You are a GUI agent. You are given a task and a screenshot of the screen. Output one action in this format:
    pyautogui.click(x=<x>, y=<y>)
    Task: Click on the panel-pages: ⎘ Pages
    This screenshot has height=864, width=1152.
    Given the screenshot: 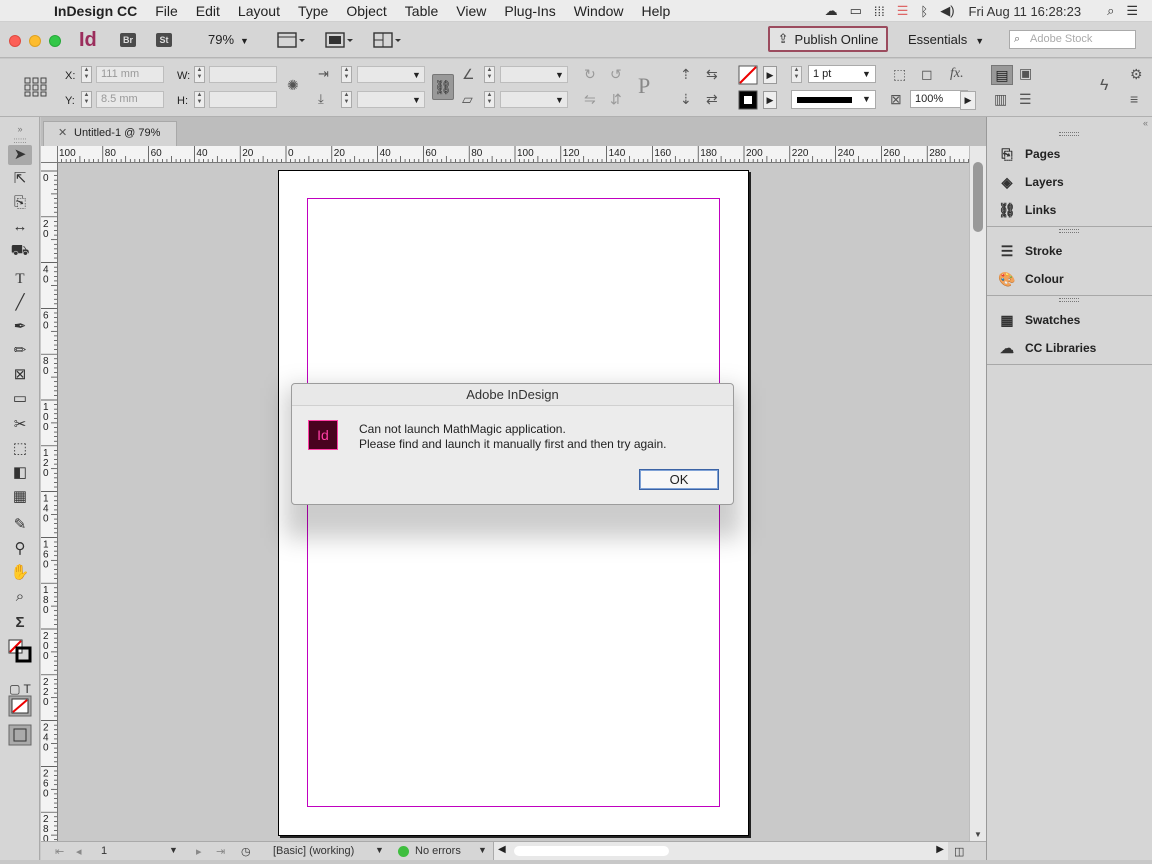 What is the action you would take?
    pyautogui.click(x=1028, y=154)
    